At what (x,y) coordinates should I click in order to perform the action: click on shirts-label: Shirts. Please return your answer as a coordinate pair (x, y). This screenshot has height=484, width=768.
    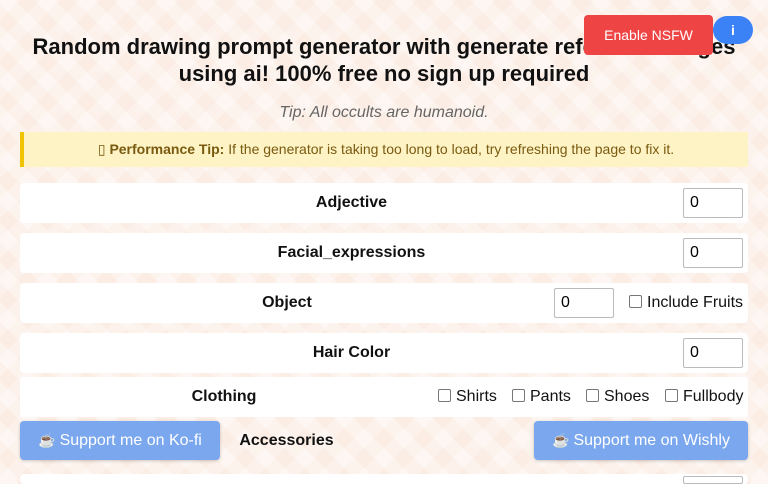
    Looking at the image, I should click on (476, 396).